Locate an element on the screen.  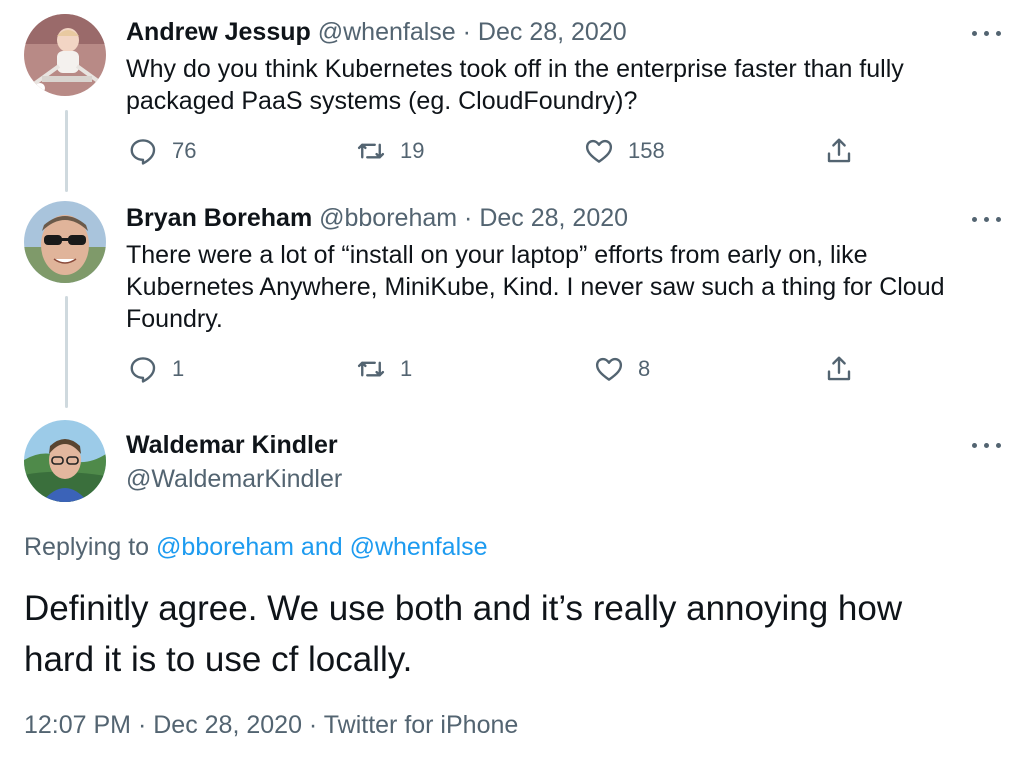
reply-button: 76 is located at coordinates (162, 151).